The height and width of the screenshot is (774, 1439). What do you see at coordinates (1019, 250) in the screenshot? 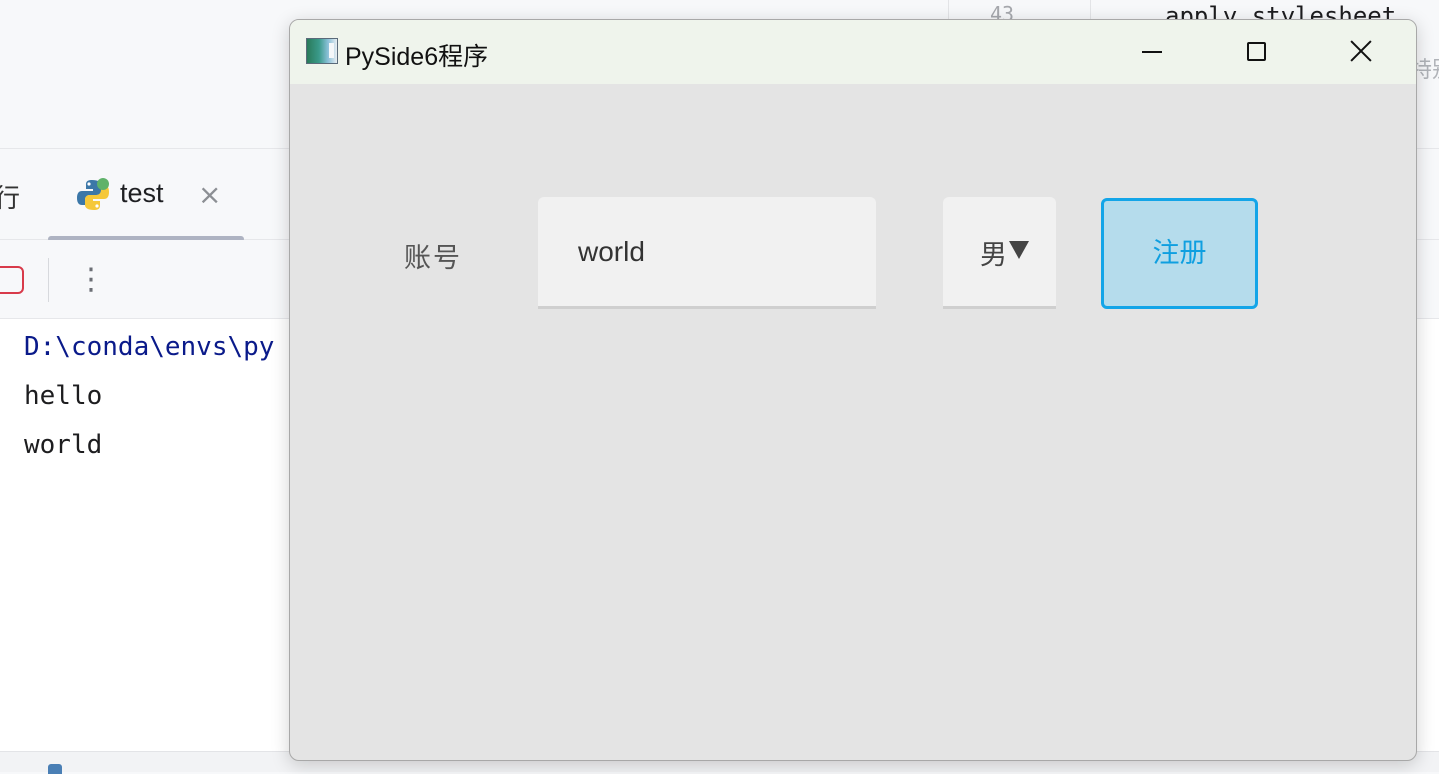
I see `dropdown-arrow-icon` at bounding box center [1019, 250].